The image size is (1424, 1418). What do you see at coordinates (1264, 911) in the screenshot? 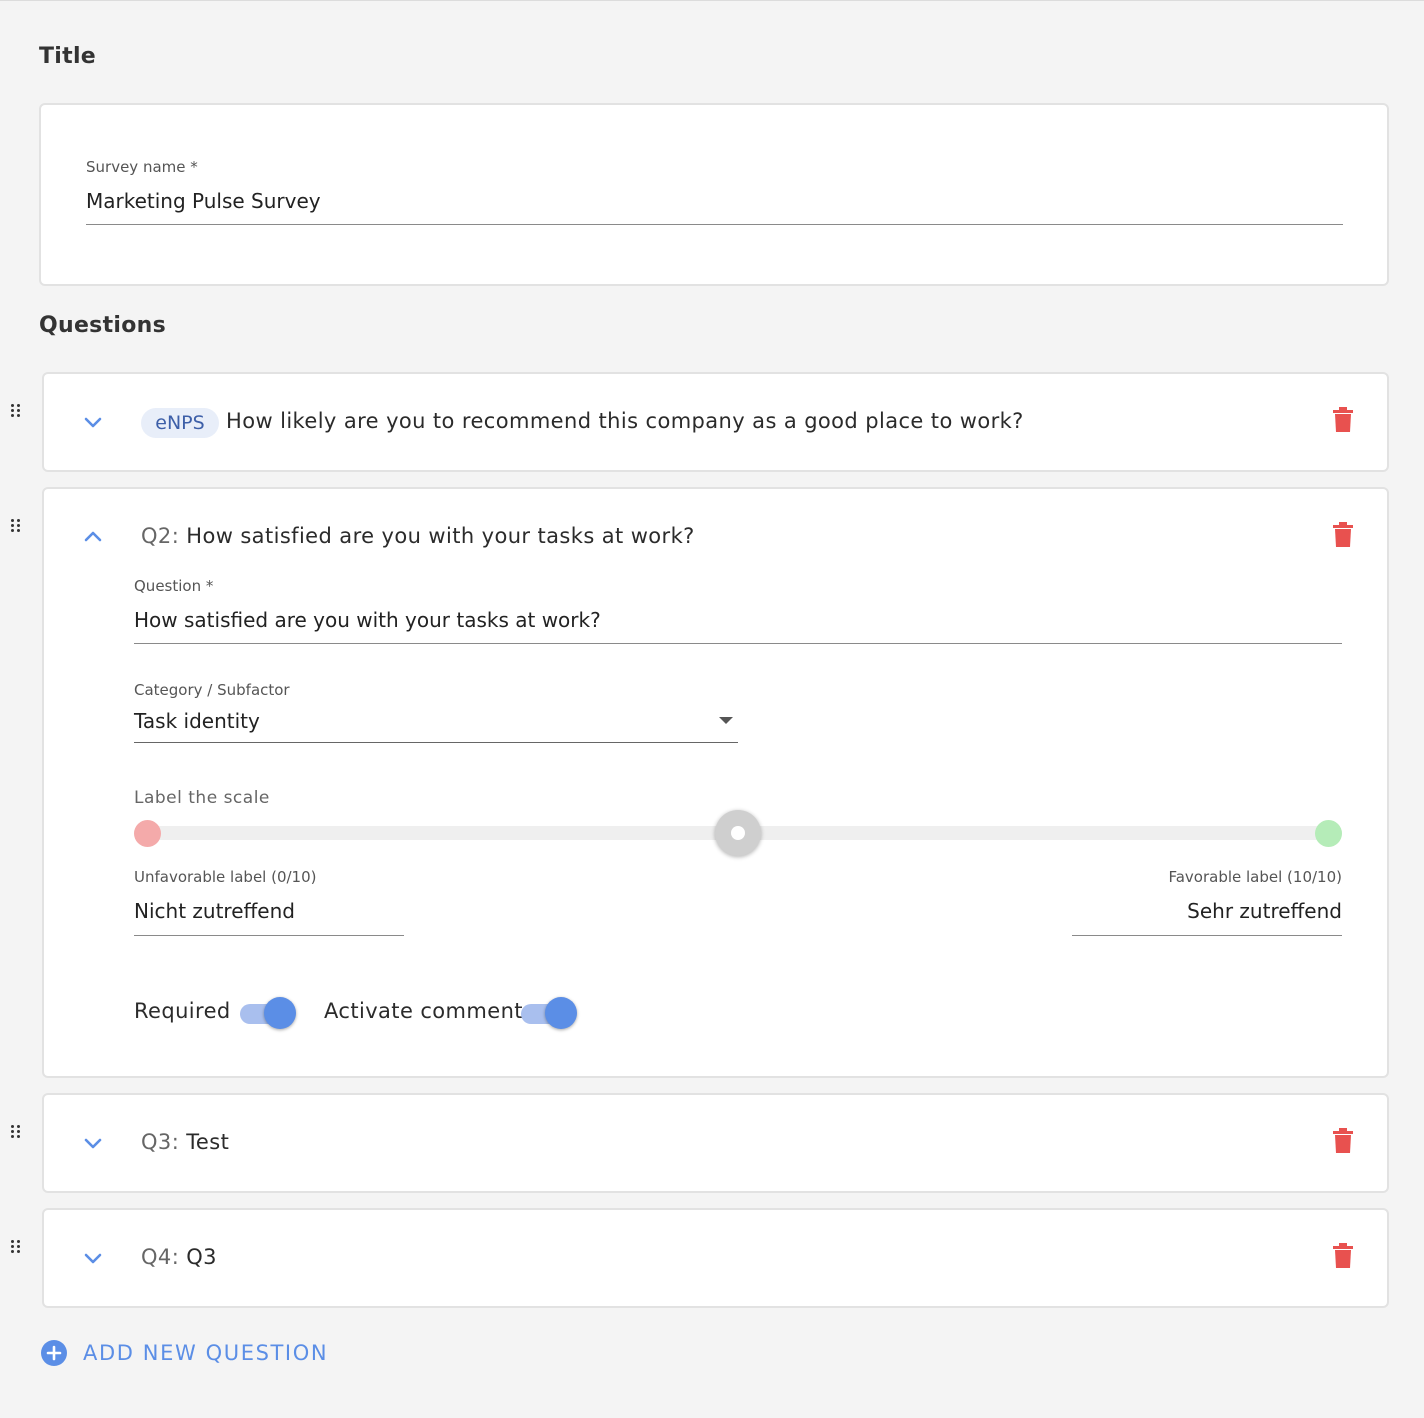
I see `favorable-input: Sehr zutreffend` at bounding box center [1264, 911].